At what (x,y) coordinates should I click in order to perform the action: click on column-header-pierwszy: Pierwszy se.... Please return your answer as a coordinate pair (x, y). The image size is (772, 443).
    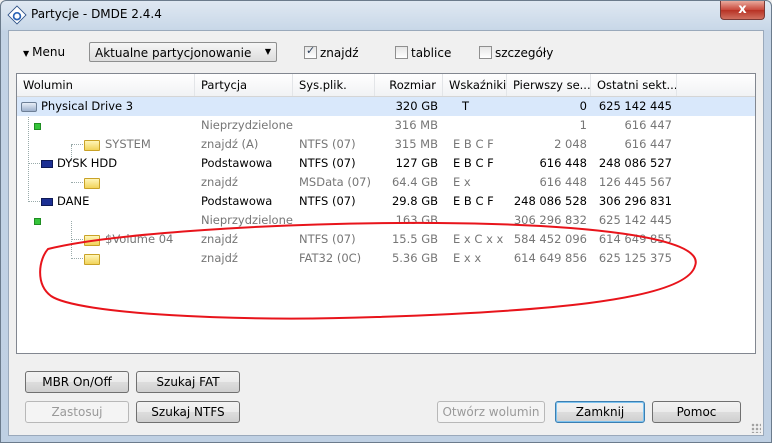
    Looking at the image, I should click on (549, 85).